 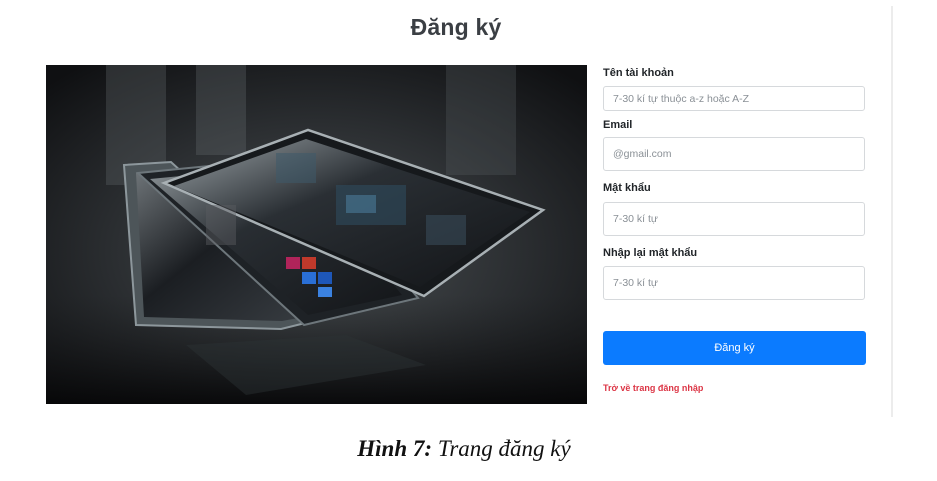 What do you see at coordinates (395, 448) in the screenshot?
I see `caption-prefix: Hình 7:` at bounding box center [395, 448].